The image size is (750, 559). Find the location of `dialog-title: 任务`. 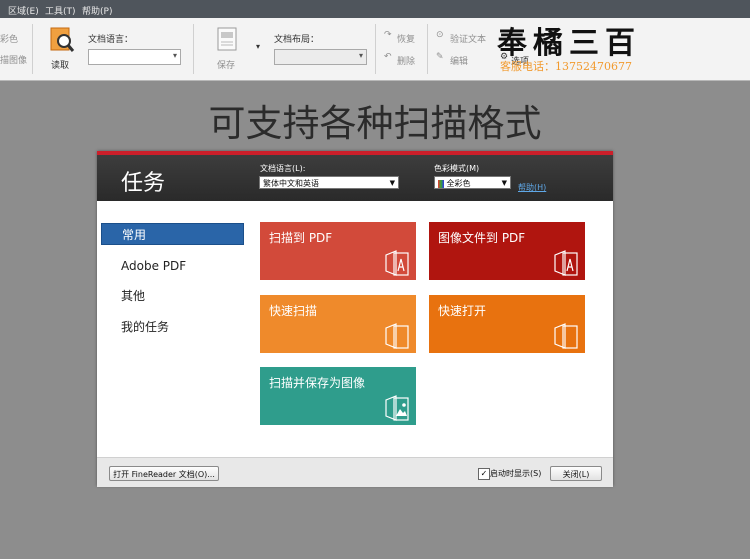

dialog-title: 任务 is located at coordinates (143, 183).